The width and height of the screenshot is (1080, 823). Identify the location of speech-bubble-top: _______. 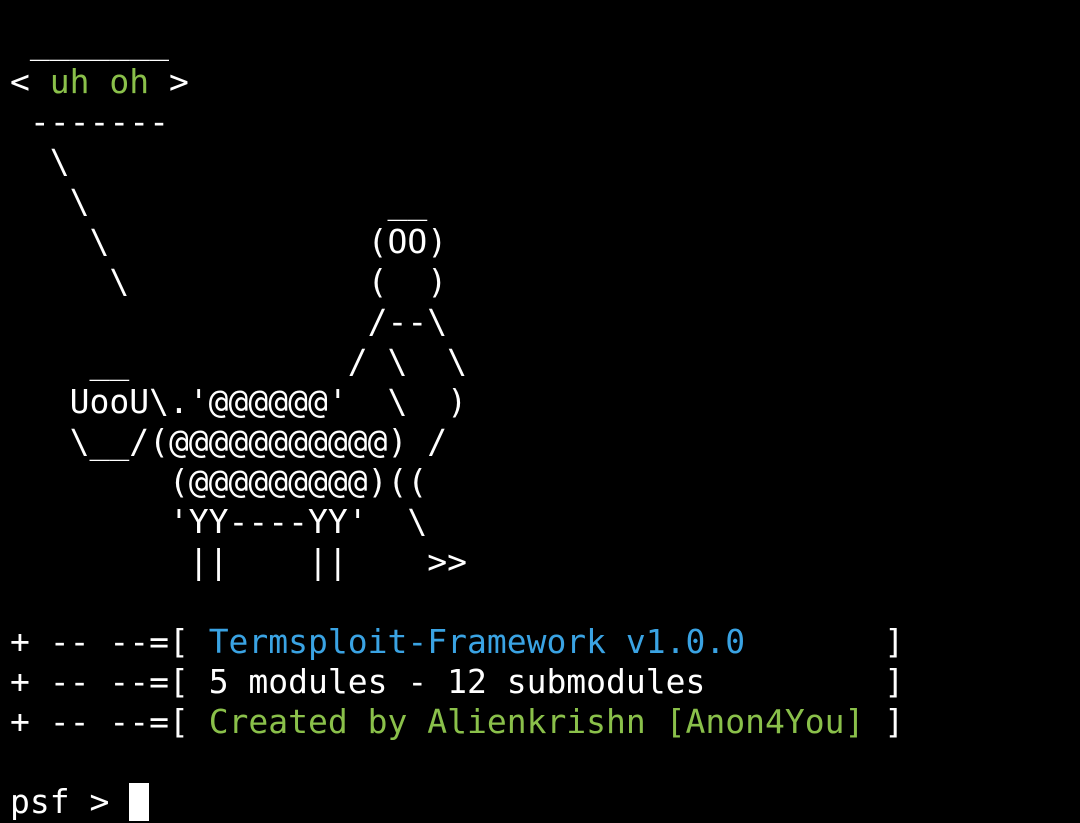
(89, 41).